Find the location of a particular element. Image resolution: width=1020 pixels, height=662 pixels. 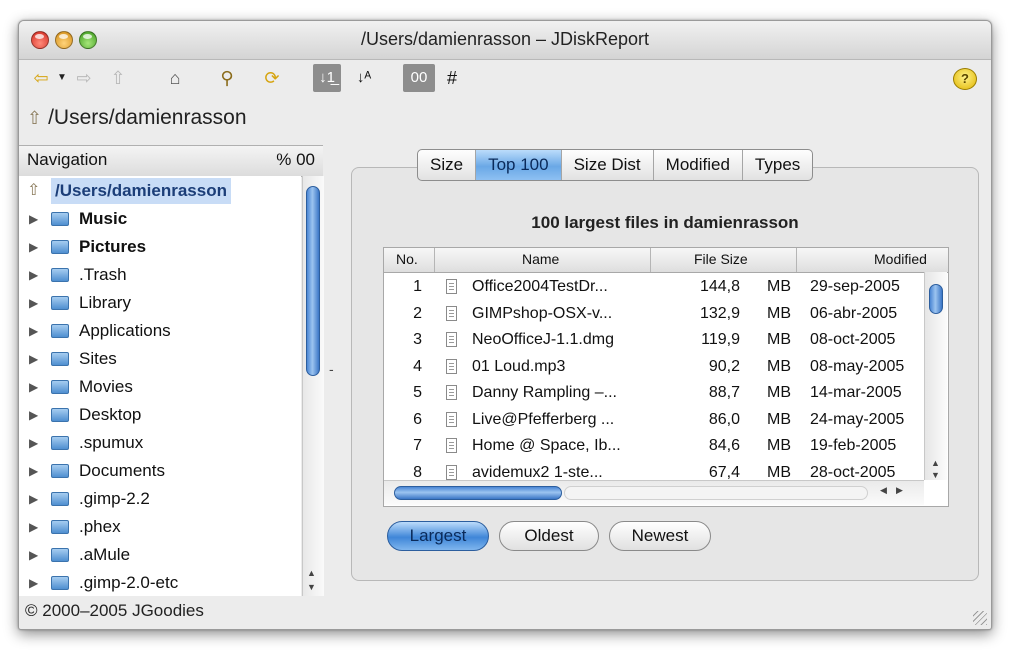

size-unit: MB is located at coordinates (779, 445).